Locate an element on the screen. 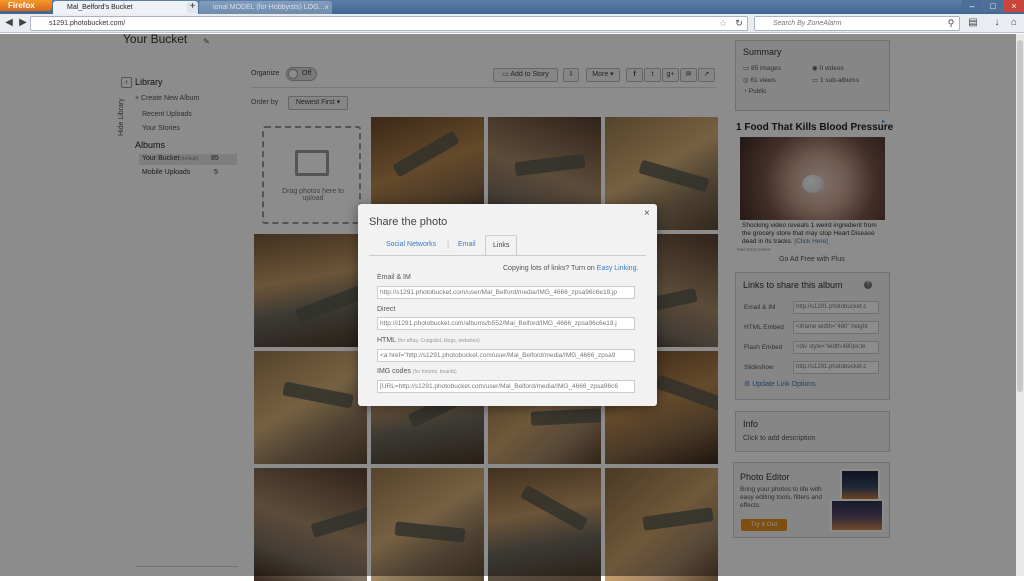  reload-icon: ↻ is located at coordinates (739, 23).